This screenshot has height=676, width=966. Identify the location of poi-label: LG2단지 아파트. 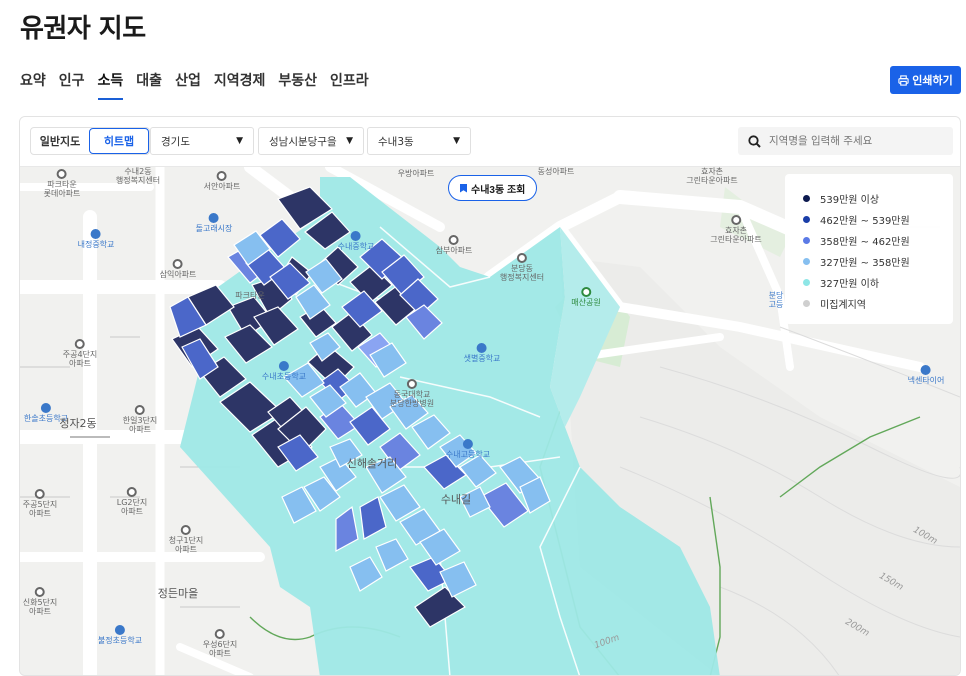
(132, 501).